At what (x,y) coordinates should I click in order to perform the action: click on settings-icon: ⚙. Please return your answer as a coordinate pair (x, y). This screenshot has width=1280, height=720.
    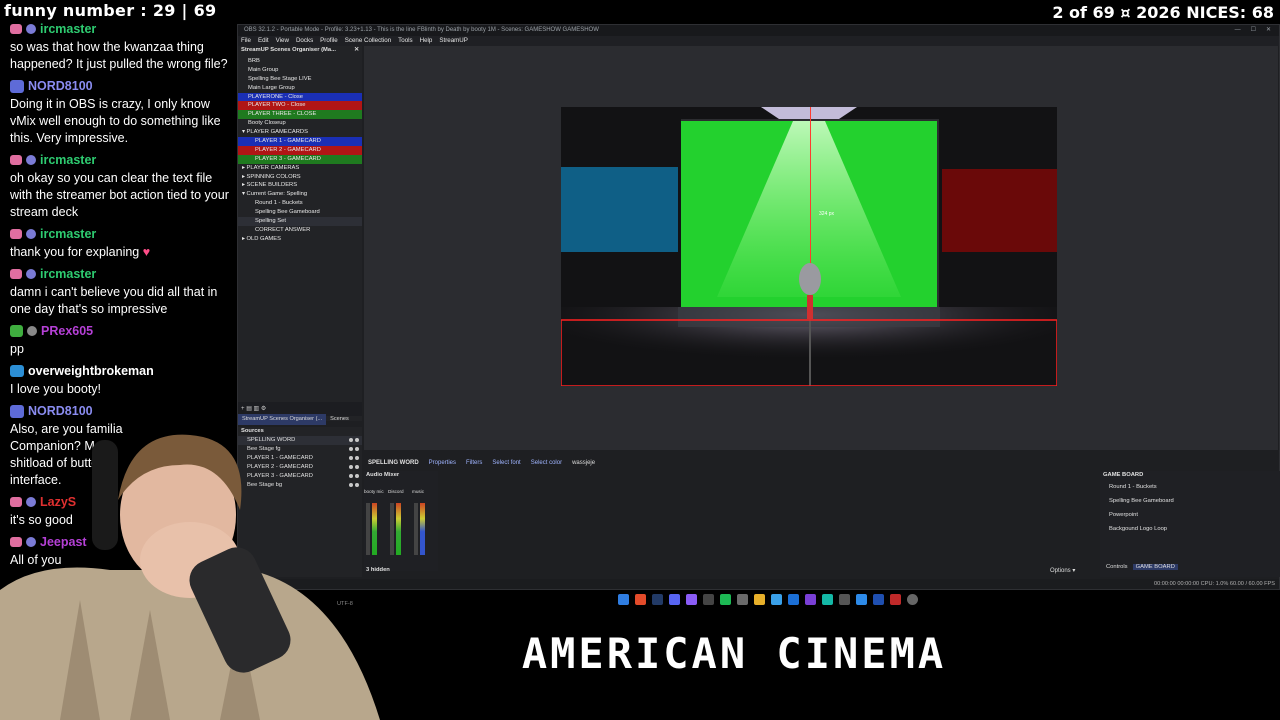
    Looking at the image, I should click on (263, 409).